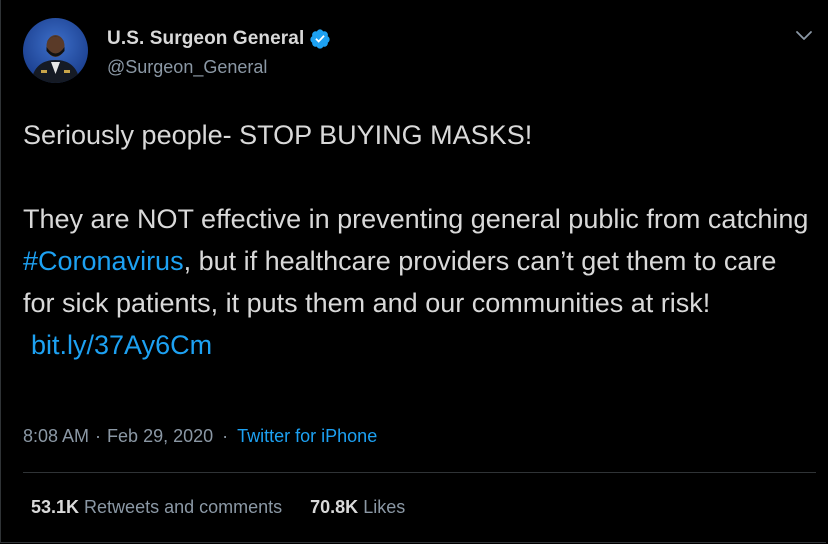 The image size is (828, 544). What do you see at coordinates (160, 436) in the screenshot?
I see `tweet-date: Feb 29, 2020` at bounding box center [160, 436].